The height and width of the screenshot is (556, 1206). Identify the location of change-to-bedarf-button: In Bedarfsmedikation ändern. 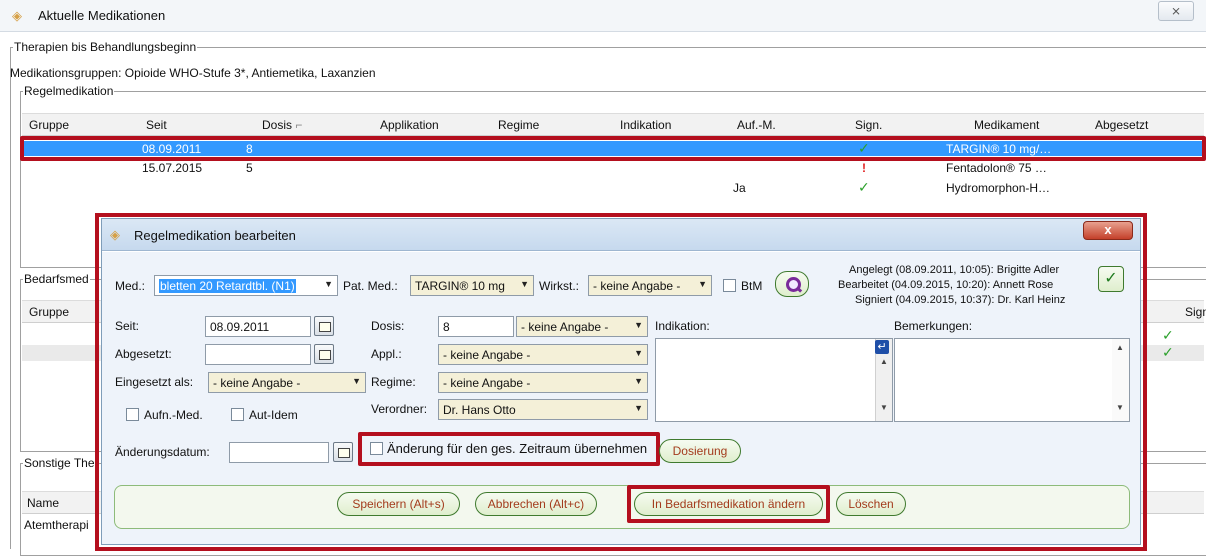
(728, 504).